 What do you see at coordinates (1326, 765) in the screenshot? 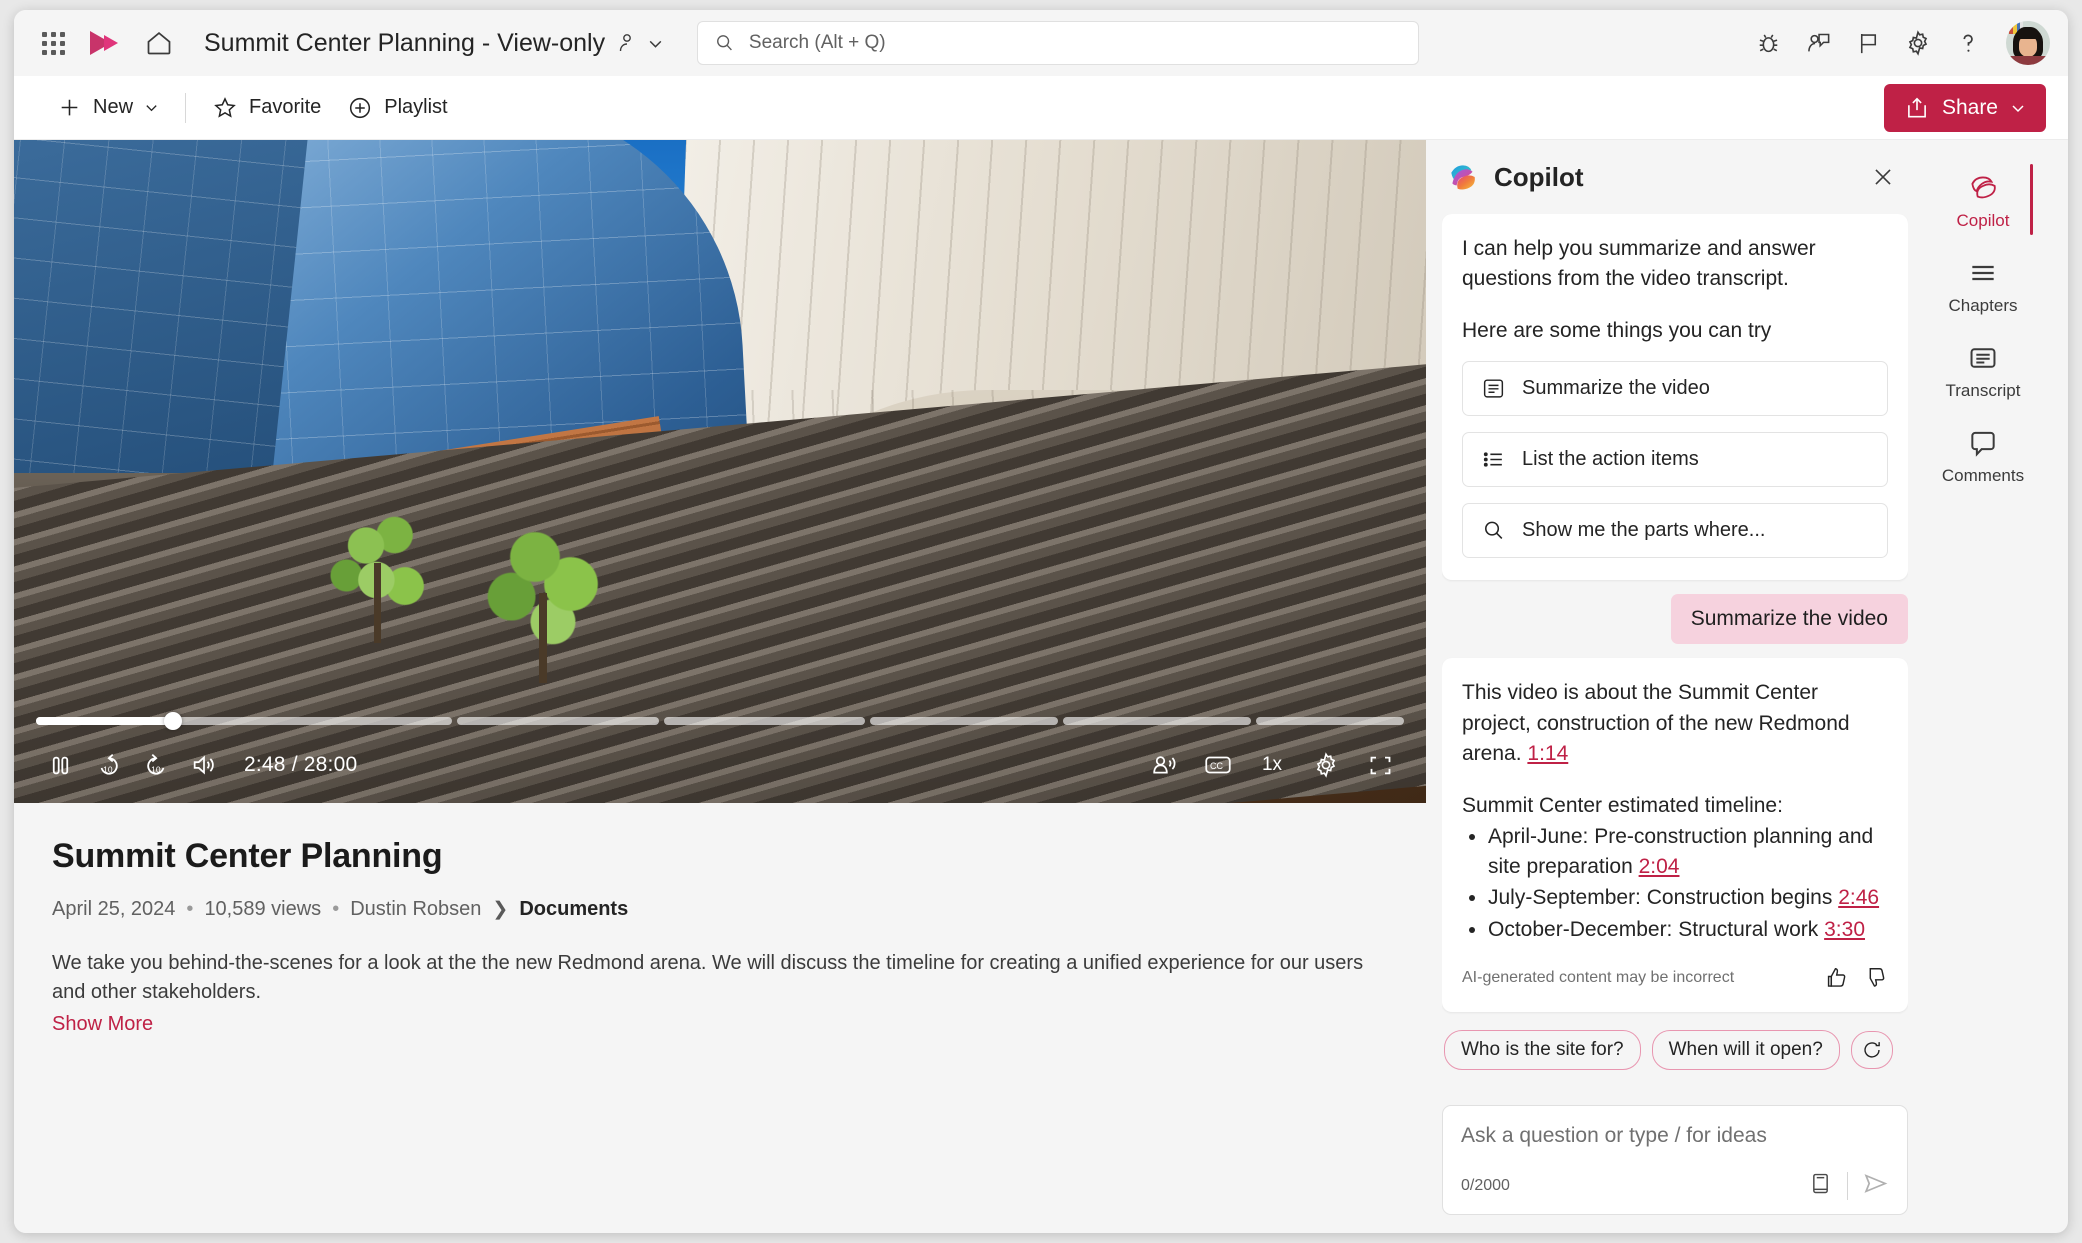
I see `video-settings-button` at bounding box center [1326, 765].